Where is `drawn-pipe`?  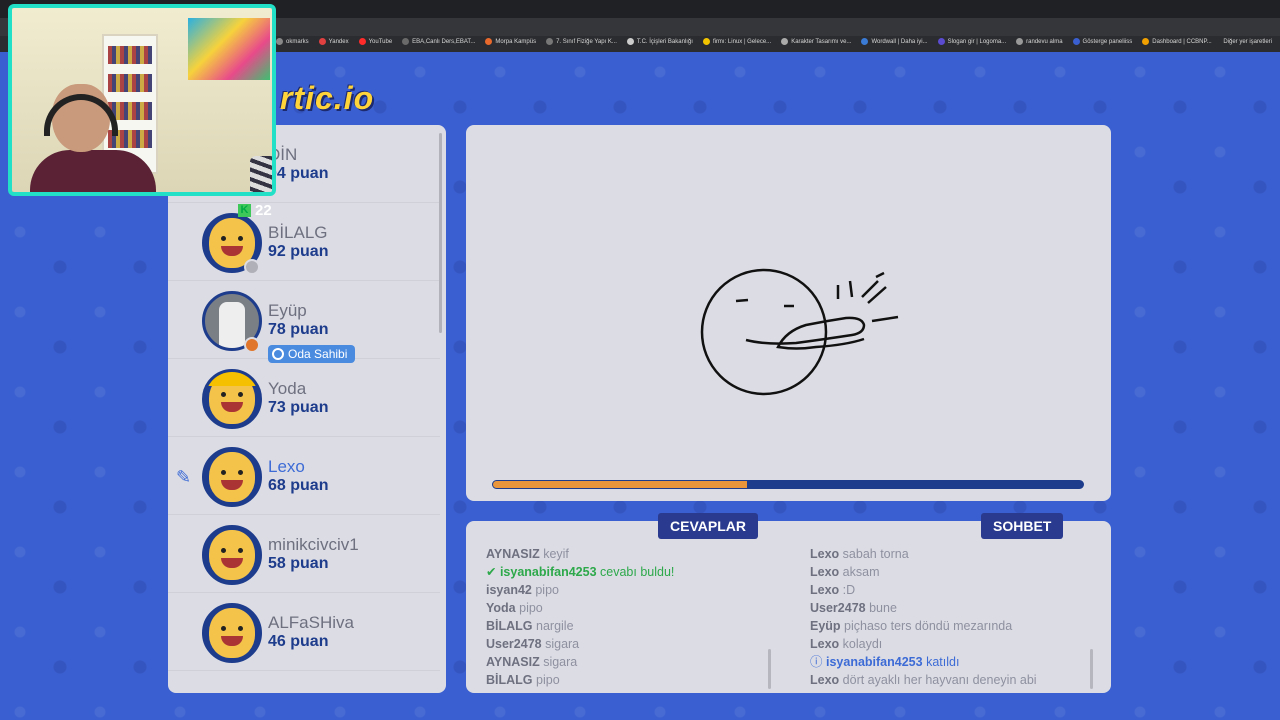 drawn-pipe is located at coordinates (805, 333).